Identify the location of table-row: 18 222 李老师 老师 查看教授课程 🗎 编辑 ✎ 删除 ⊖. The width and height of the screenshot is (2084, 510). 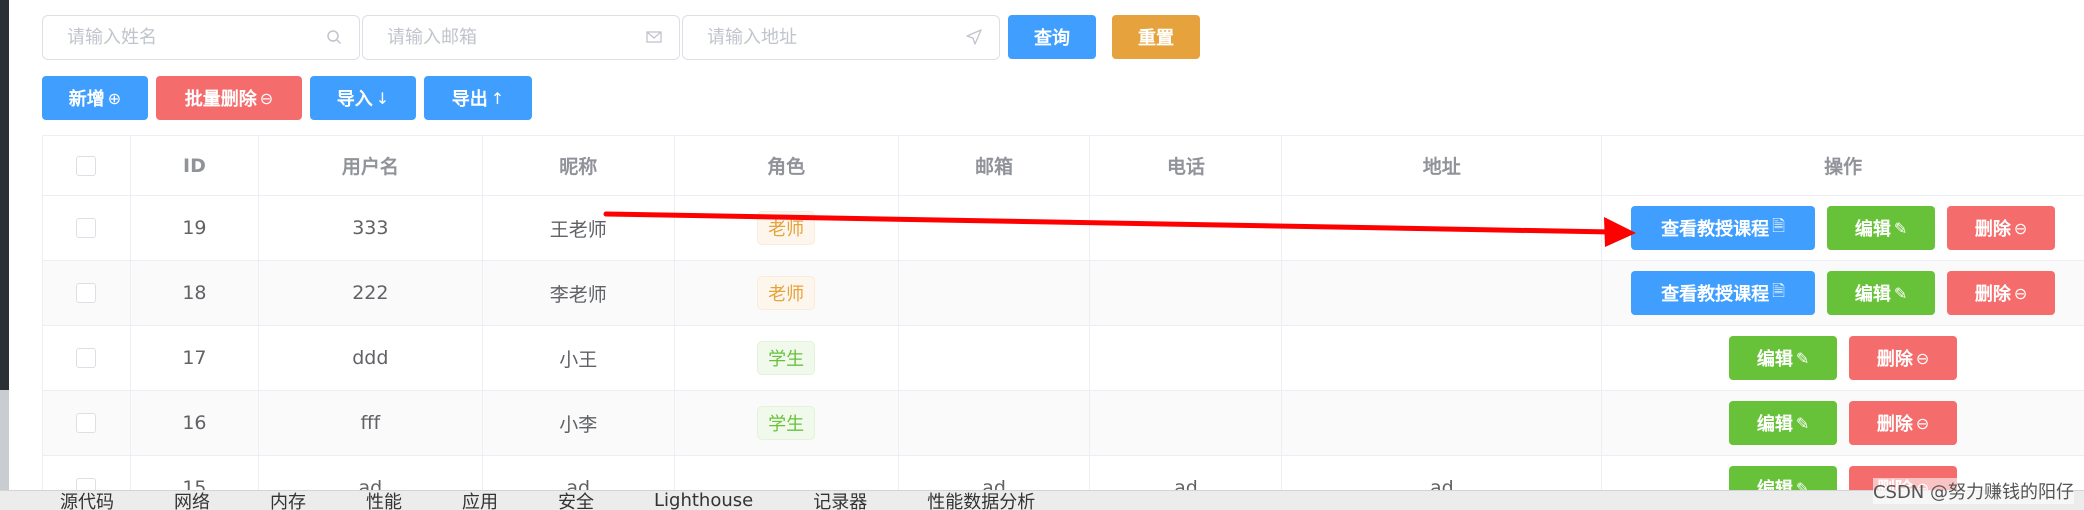
(1063, 293).